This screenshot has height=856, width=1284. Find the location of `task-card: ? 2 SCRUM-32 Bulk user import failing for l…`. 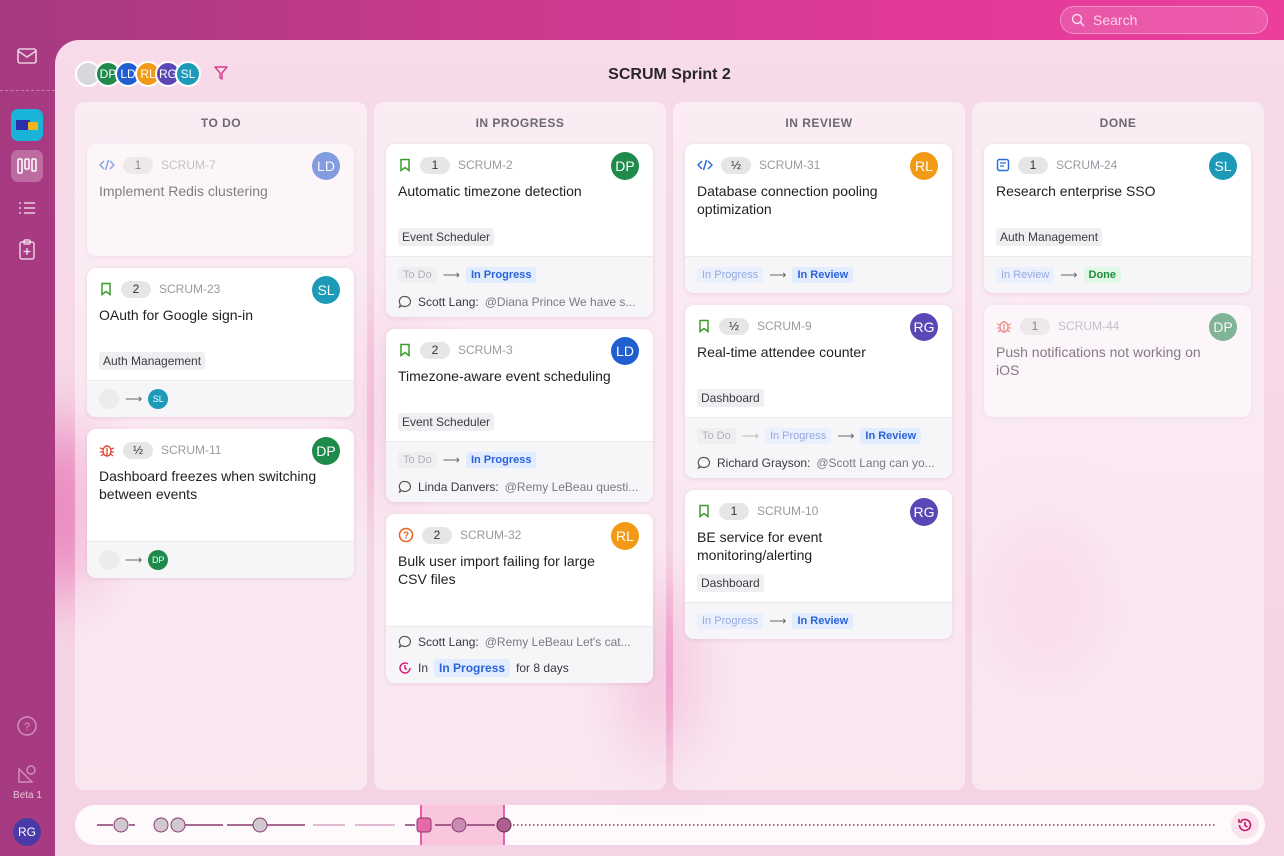

task-card: ? 2 SCRUM-32 Bulk user import failing for l… is located at coordinates (519, 598).